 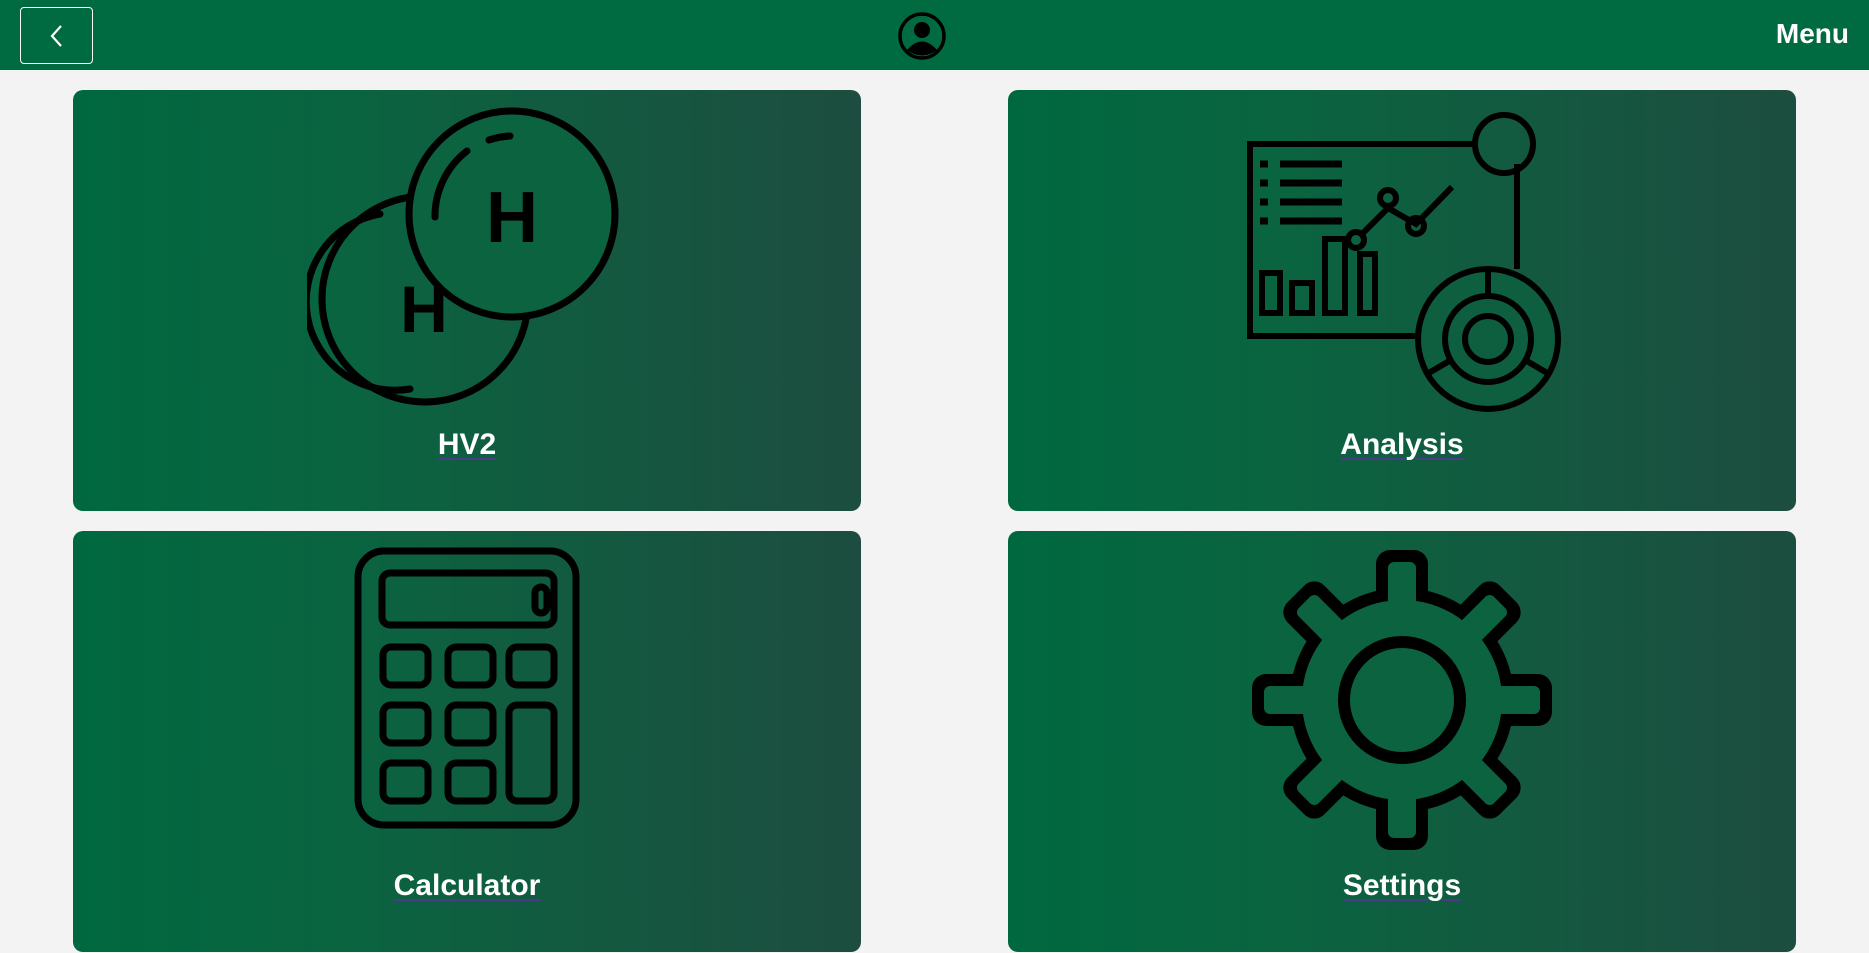 What do you see at coordinates (1402, 444) in the screenshot?
I see `tile-label-analysis: Analysis` at bounding box center [1402, 444].